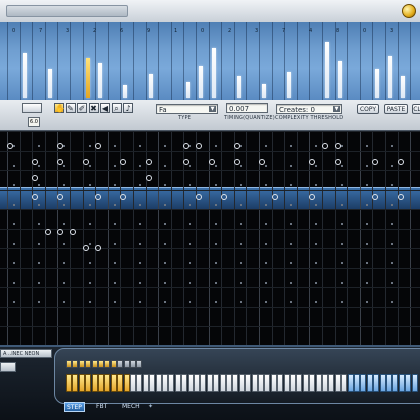  I want to click on speaker-icon: ♪, so click(128, 108).